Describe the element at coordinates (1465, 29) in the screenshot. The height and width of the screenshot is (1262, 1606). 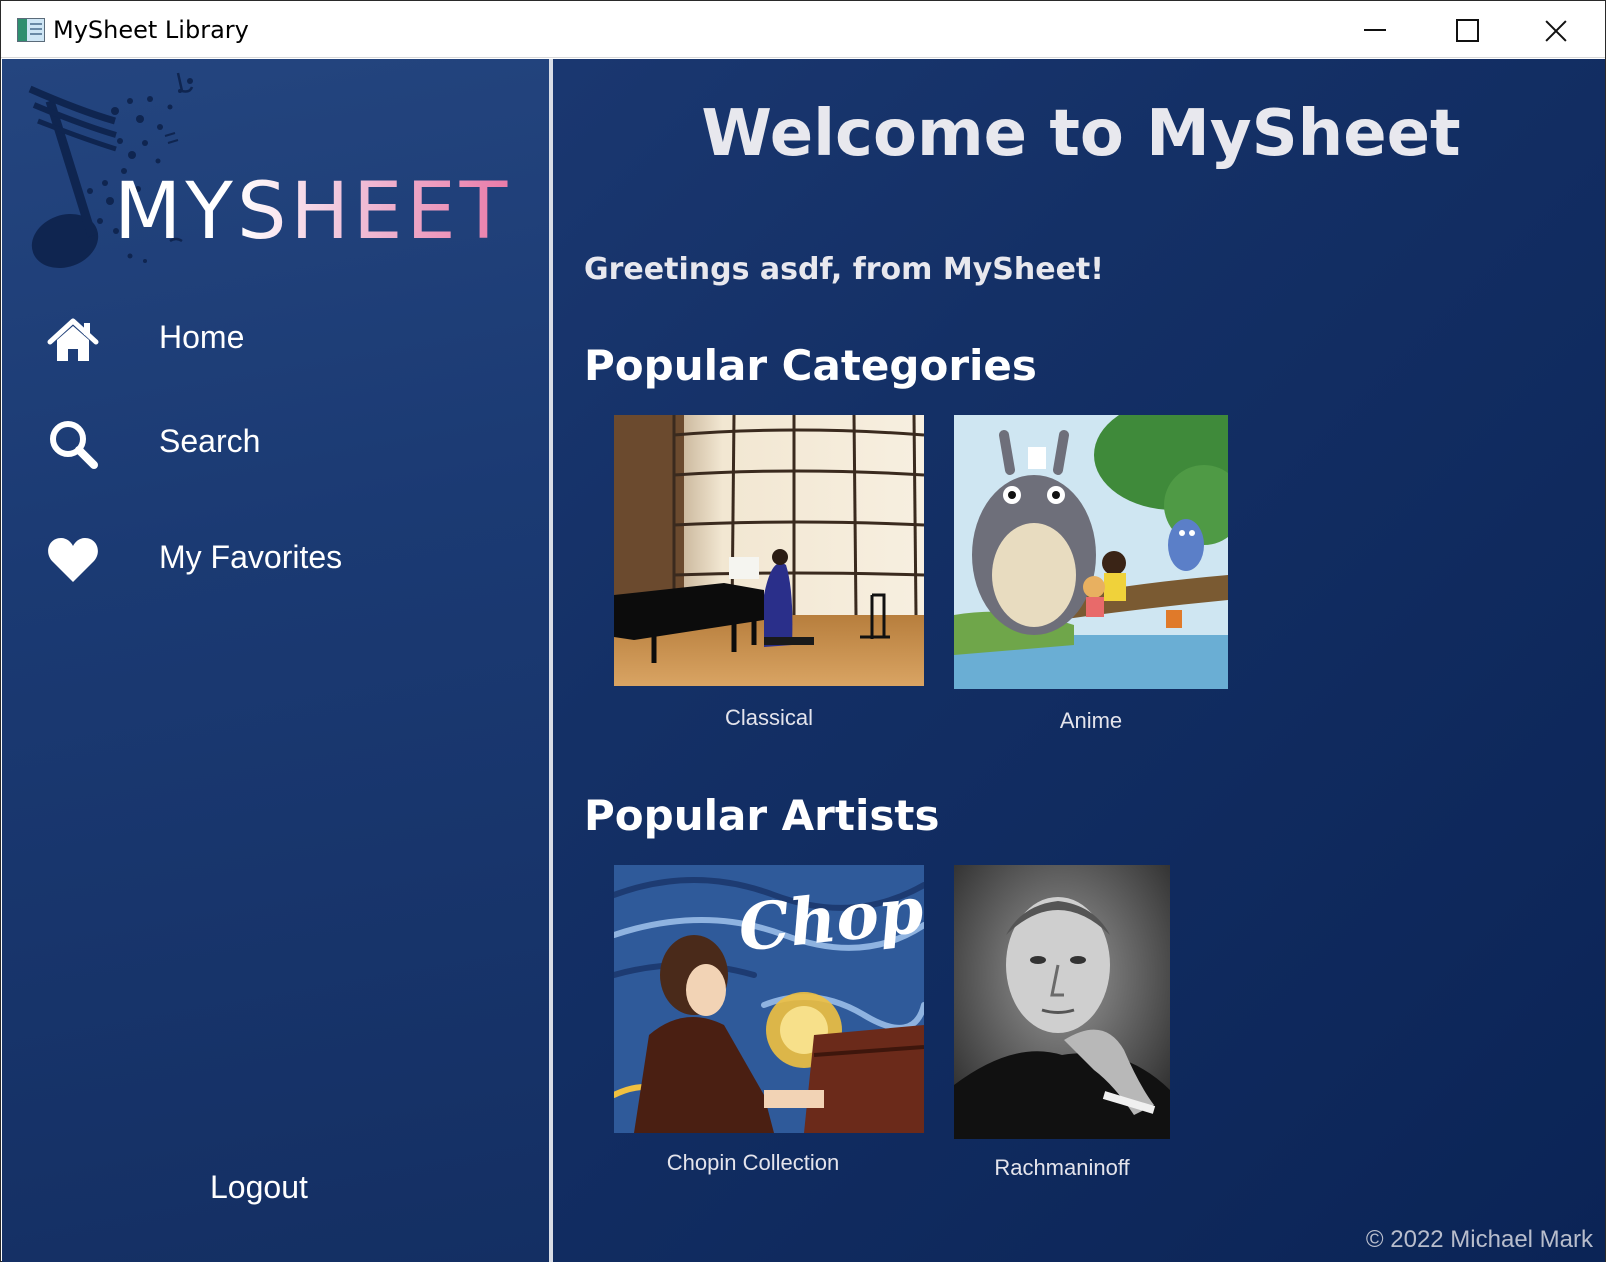
I see `maximize-button` at that location.